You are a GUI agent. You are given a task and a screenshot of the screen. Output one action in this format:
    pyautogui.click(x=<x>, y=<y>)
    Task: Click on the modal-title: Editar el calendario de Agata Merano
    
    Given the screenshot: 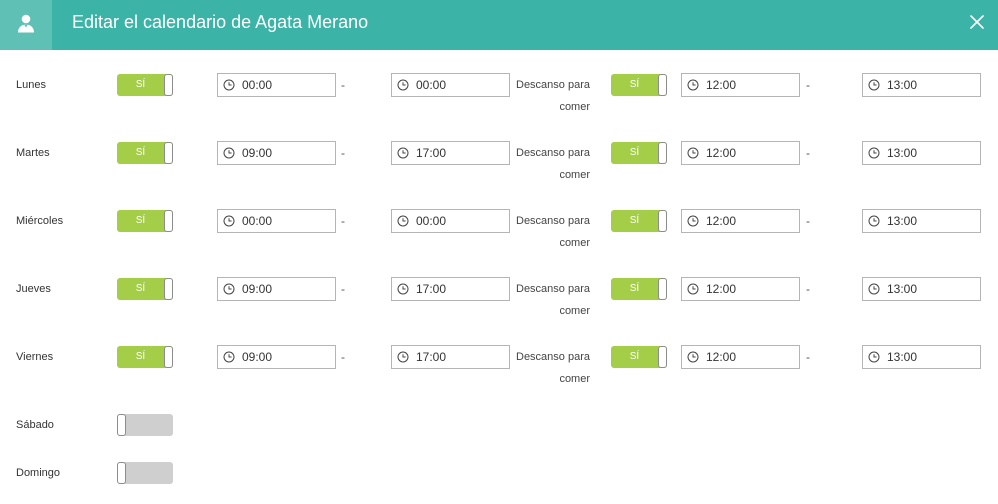 What is the action you would take?
    pyautogui.click(x=220, y=22)
    